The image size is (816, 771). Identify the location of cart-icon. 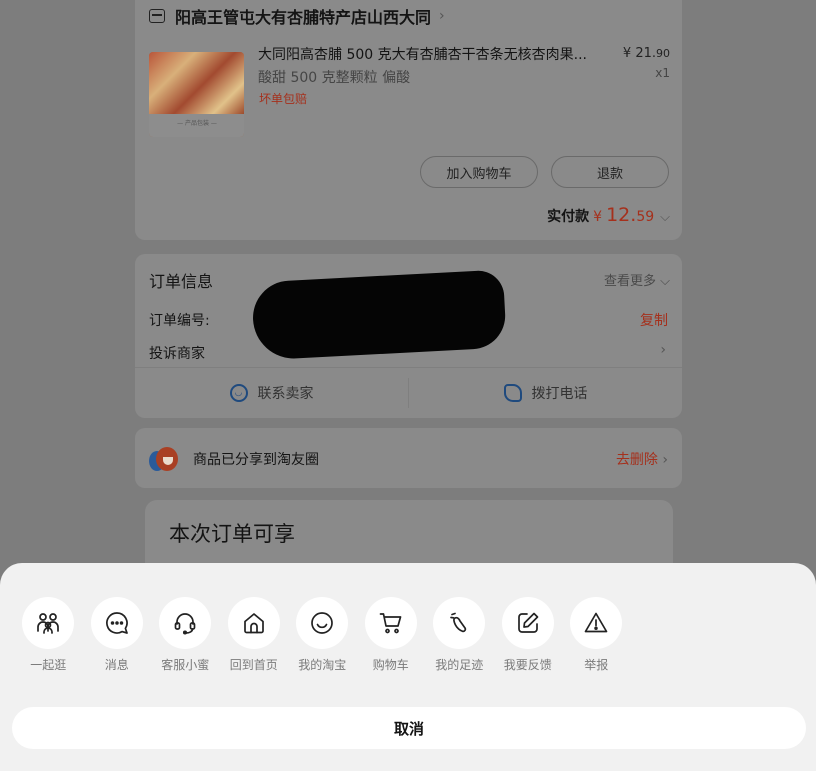
(390, 623).